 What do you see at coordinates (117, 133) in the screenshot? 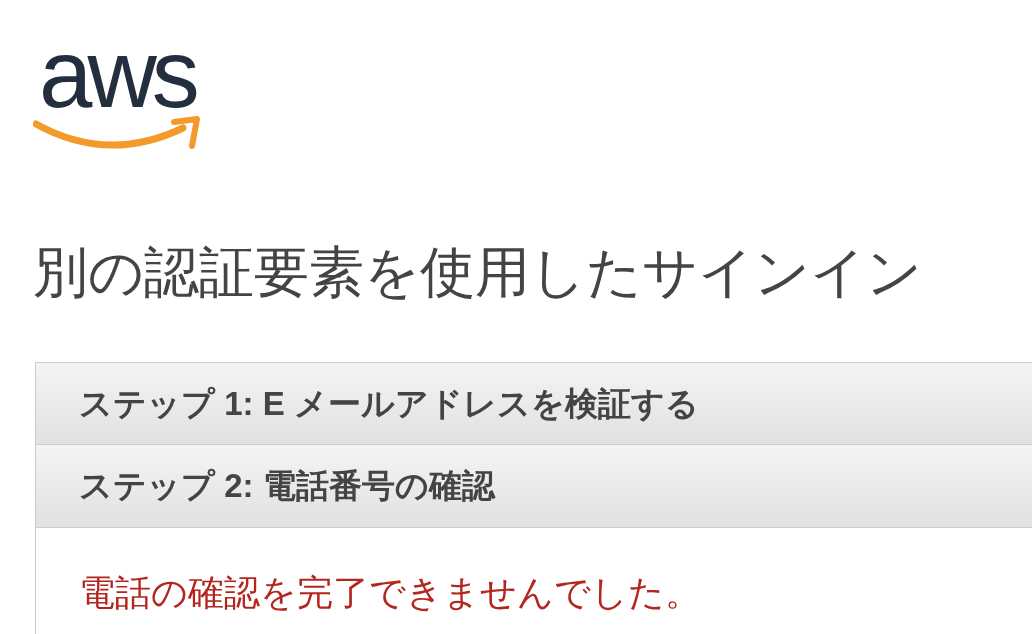
I see `swoosh-arrow-icon` at bounding box center [117, 133].